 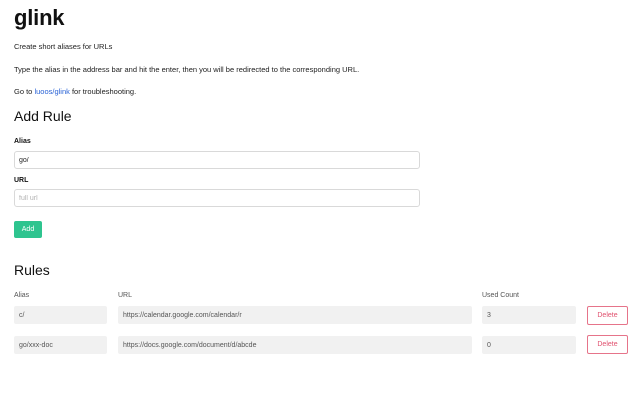 What do you see at coordinates (28, 229) in the screenshot?
I see `add-button: Add` at bounding box center [28, 229].